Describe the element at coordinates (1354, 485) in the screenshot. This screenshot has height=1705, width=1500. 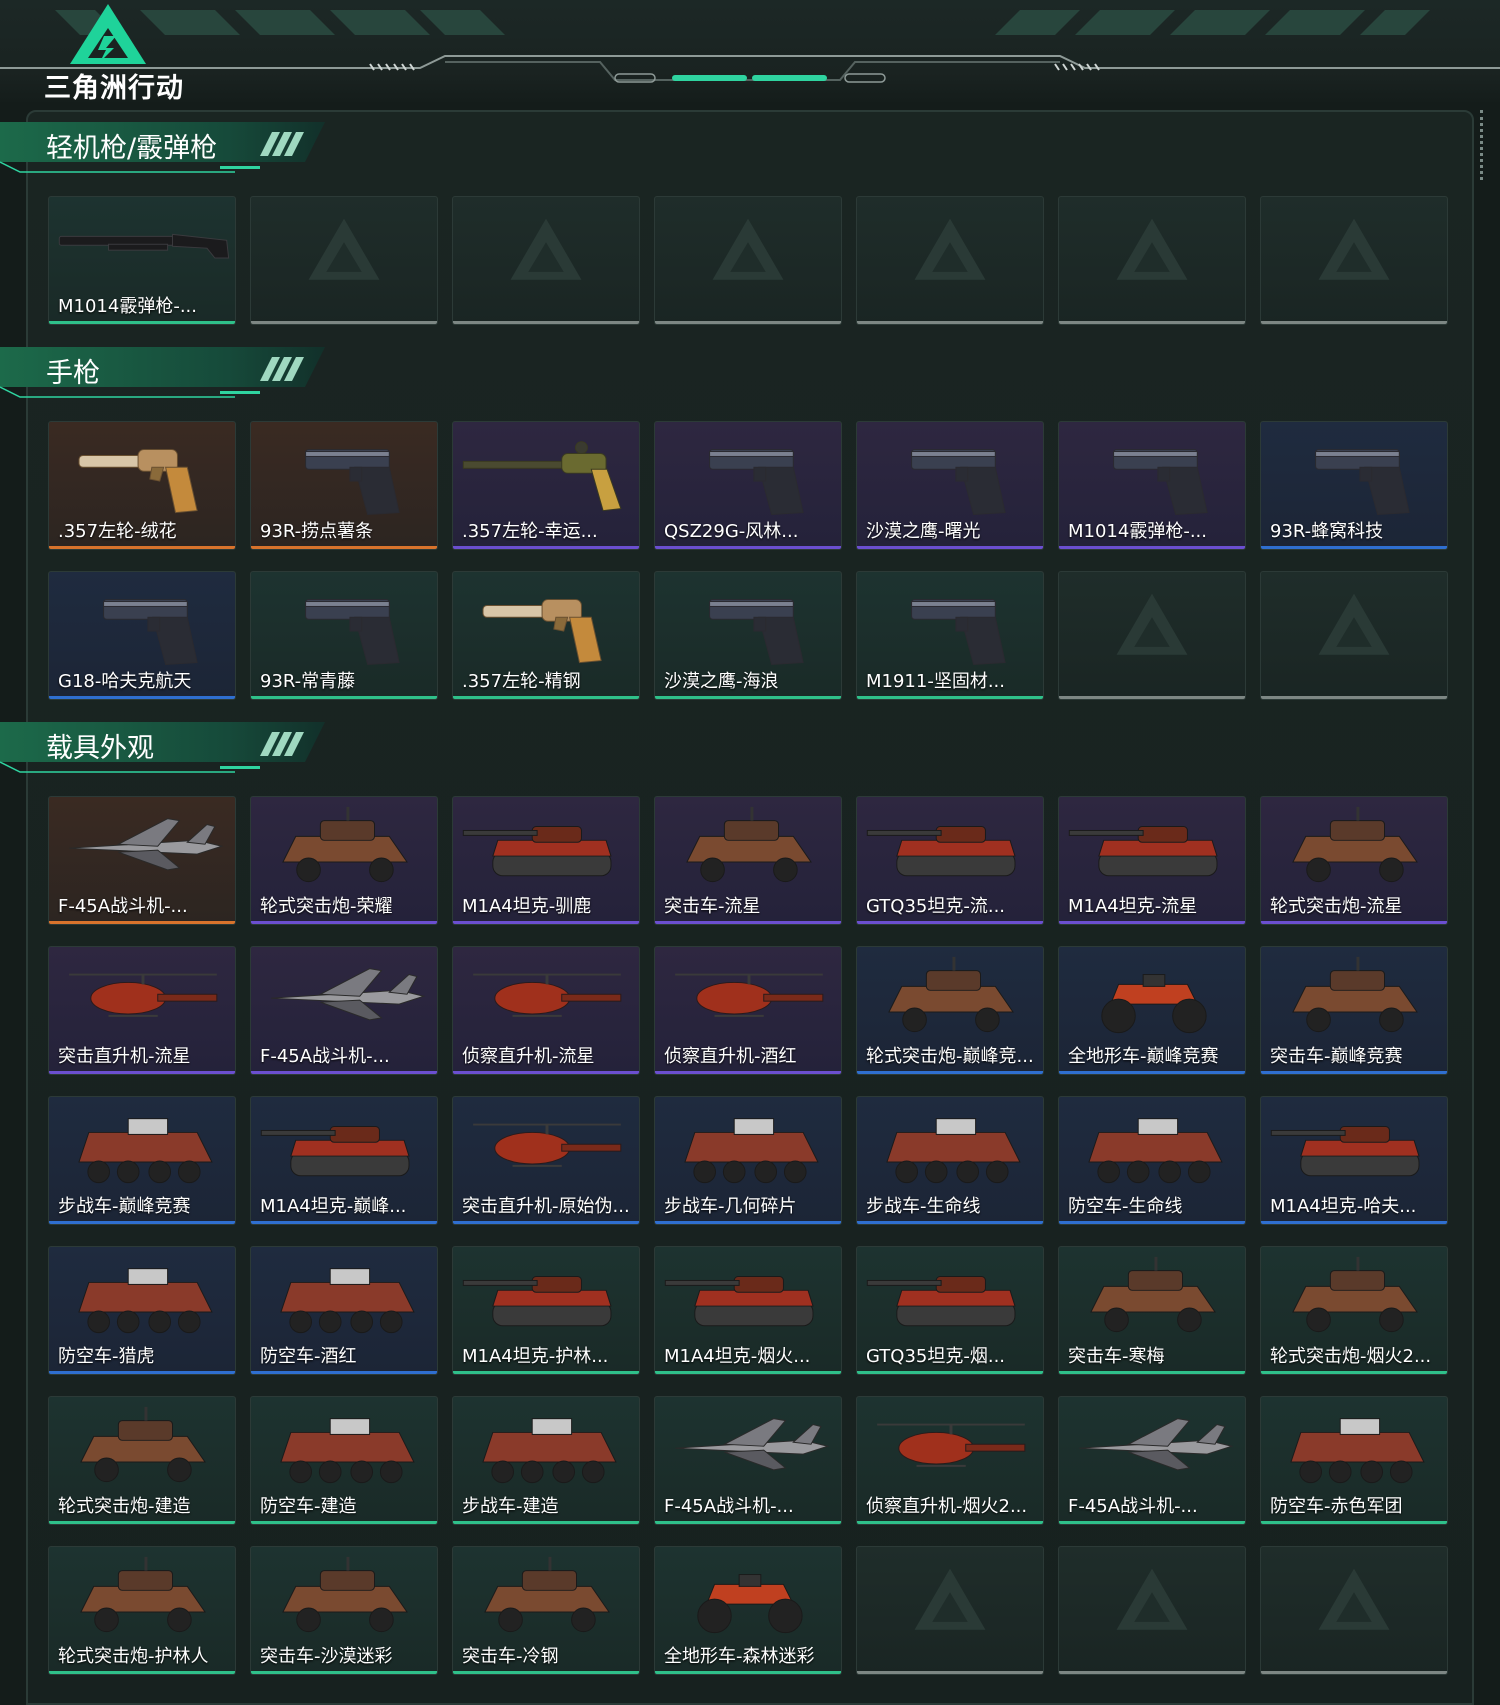
I see `skin-card: 93R-蜂窝科技` at that location.